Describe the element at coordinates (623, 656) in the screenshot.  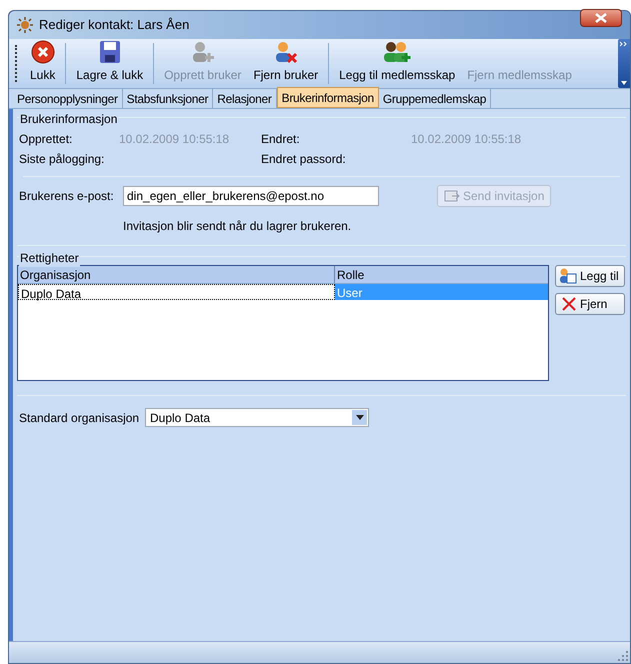
I see `resize-grip-icon` at that location.